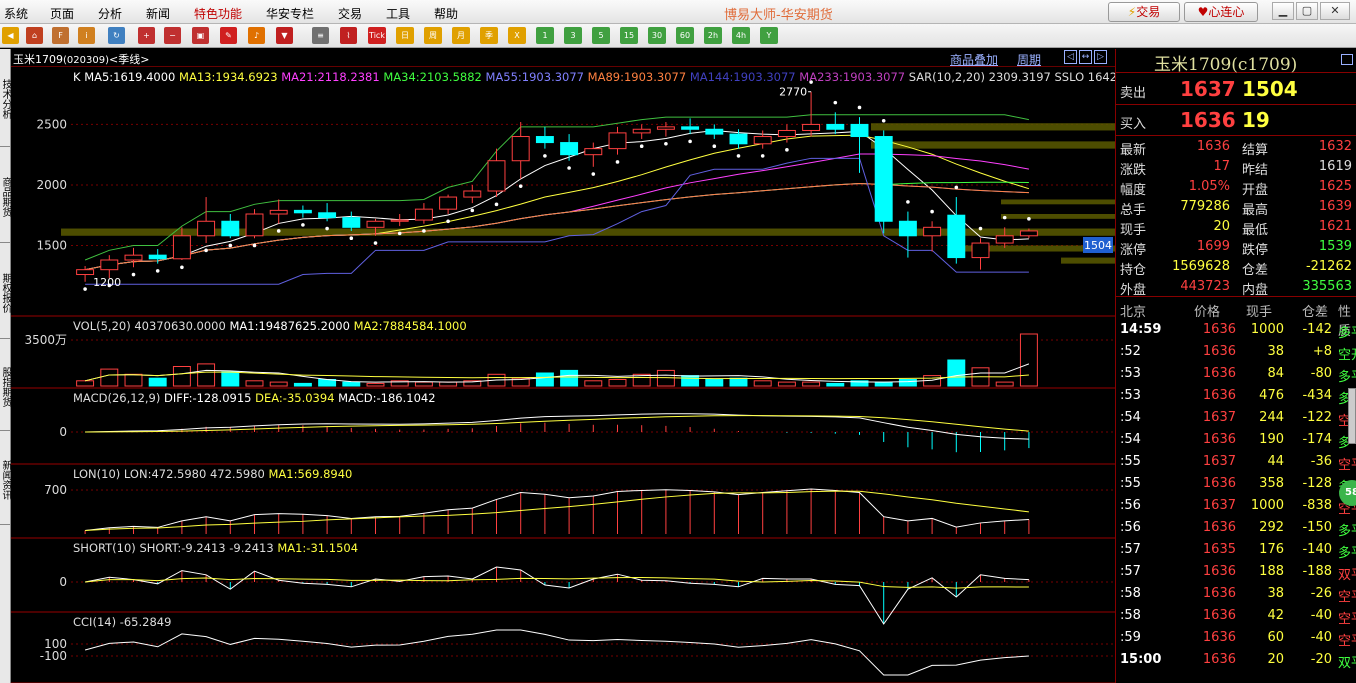  I want to click on menu-item: 特色功能, so click(218, 13).